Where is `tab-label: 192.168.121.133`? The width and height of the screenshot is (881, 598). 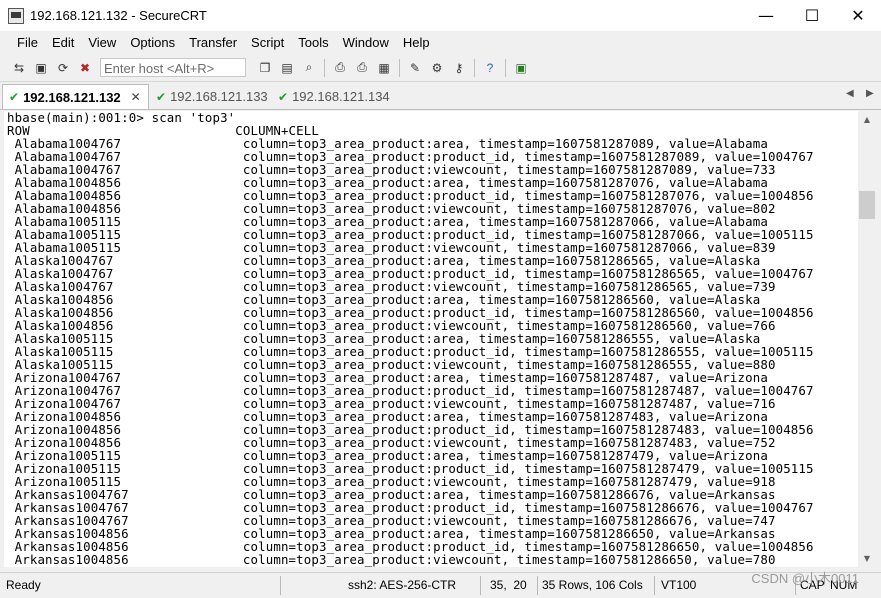 tab-label: 192.168.121.133 is located at coordinates (219, 96).